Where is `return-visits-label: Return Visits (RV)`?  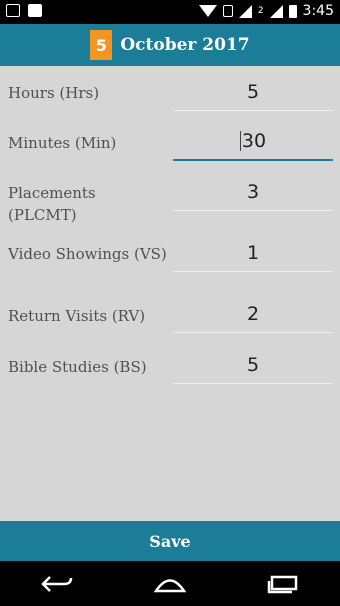
return-visits-label: Return Visits (RV) is located at coordinates (77, 316).